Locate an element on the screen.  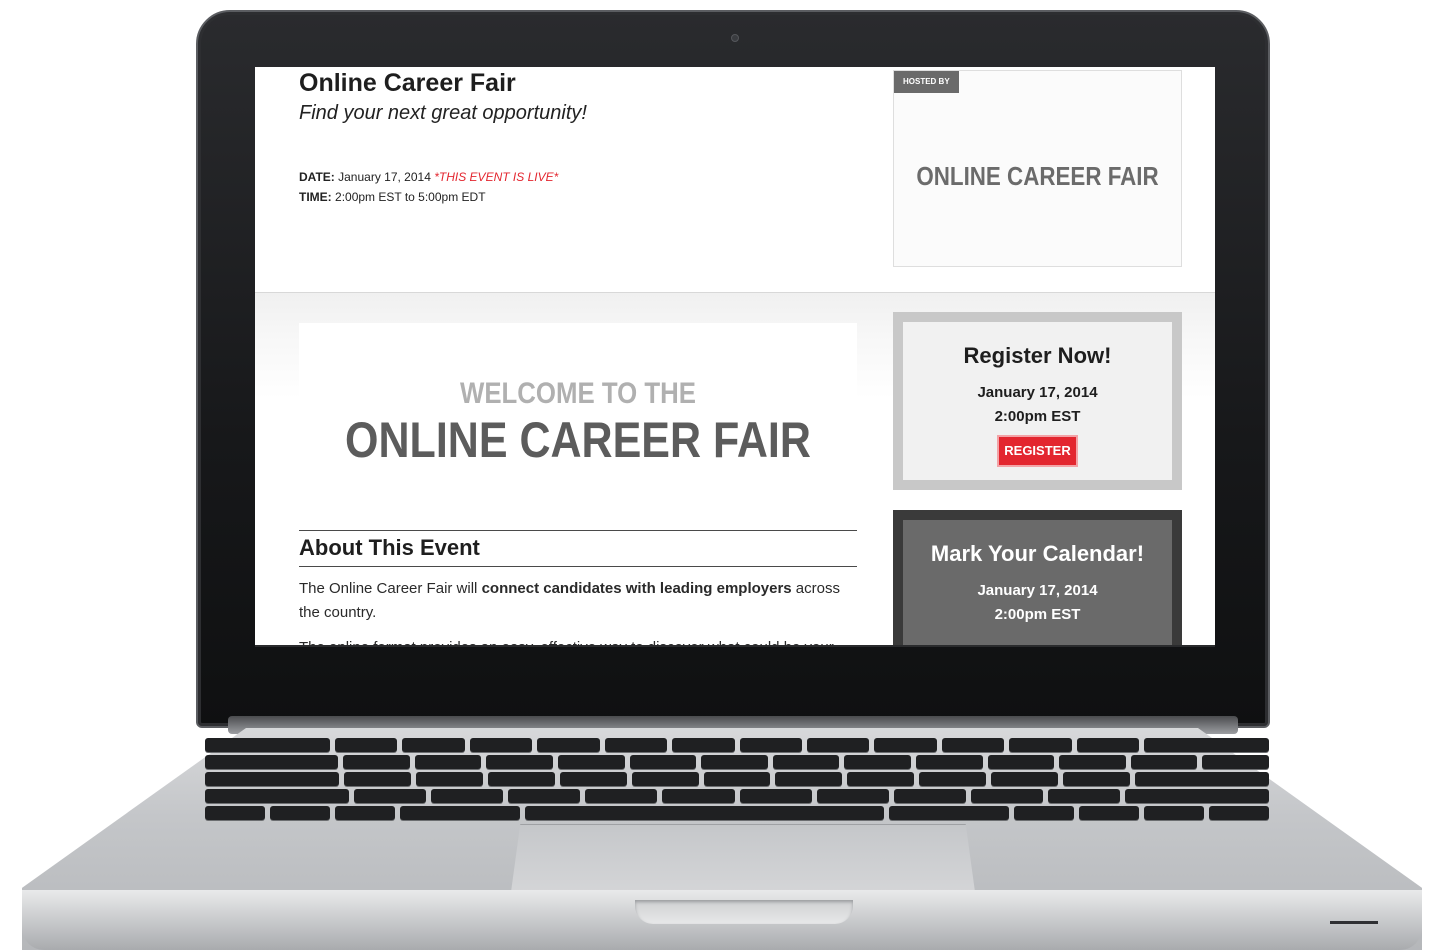
welcome-subtitle: WELCOME TO THE is located at coordinates (578, 393).